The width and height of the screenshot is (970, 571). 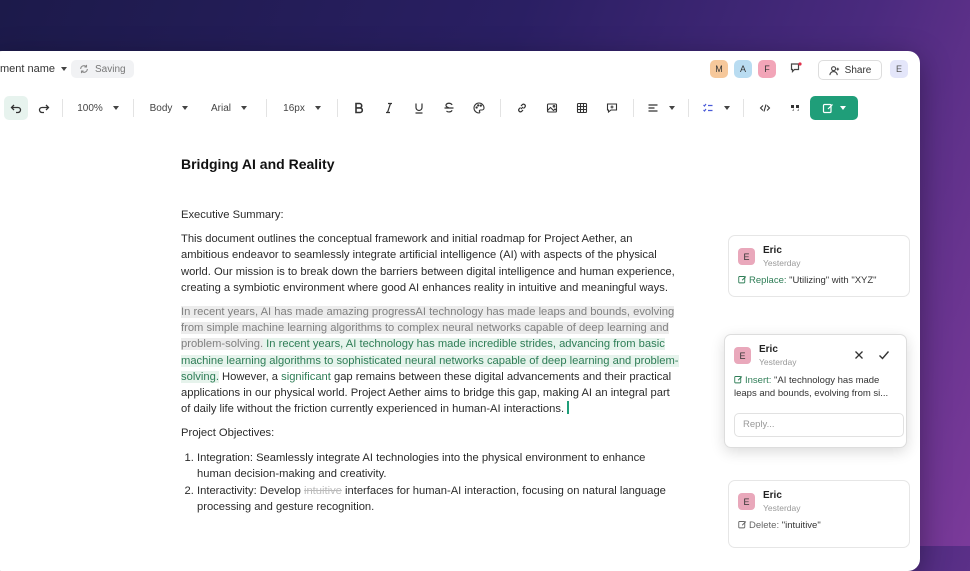 I want to click on avatar-a: A, so click(x=743, y=69).